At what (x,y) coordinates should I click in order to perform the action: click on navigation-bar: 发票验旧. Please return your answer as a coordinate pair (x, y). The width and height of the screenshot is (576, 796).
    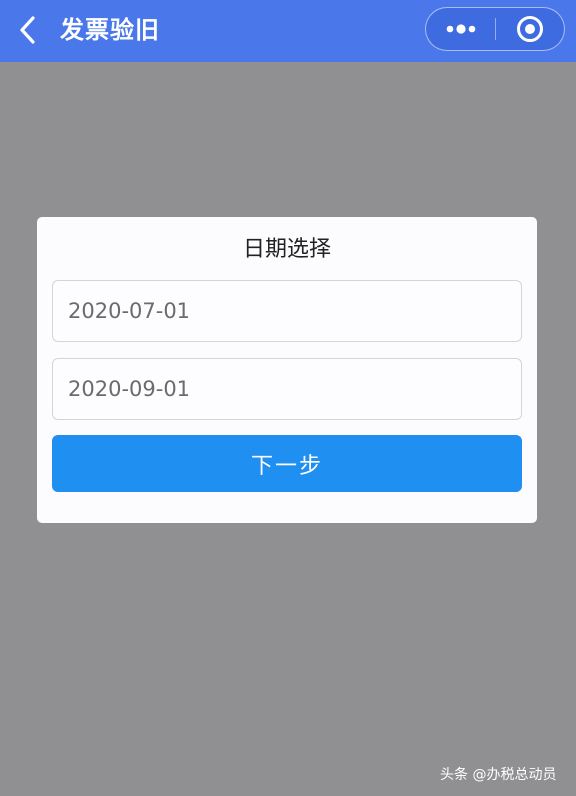
    Looking at the image, I should click on (288, 31).